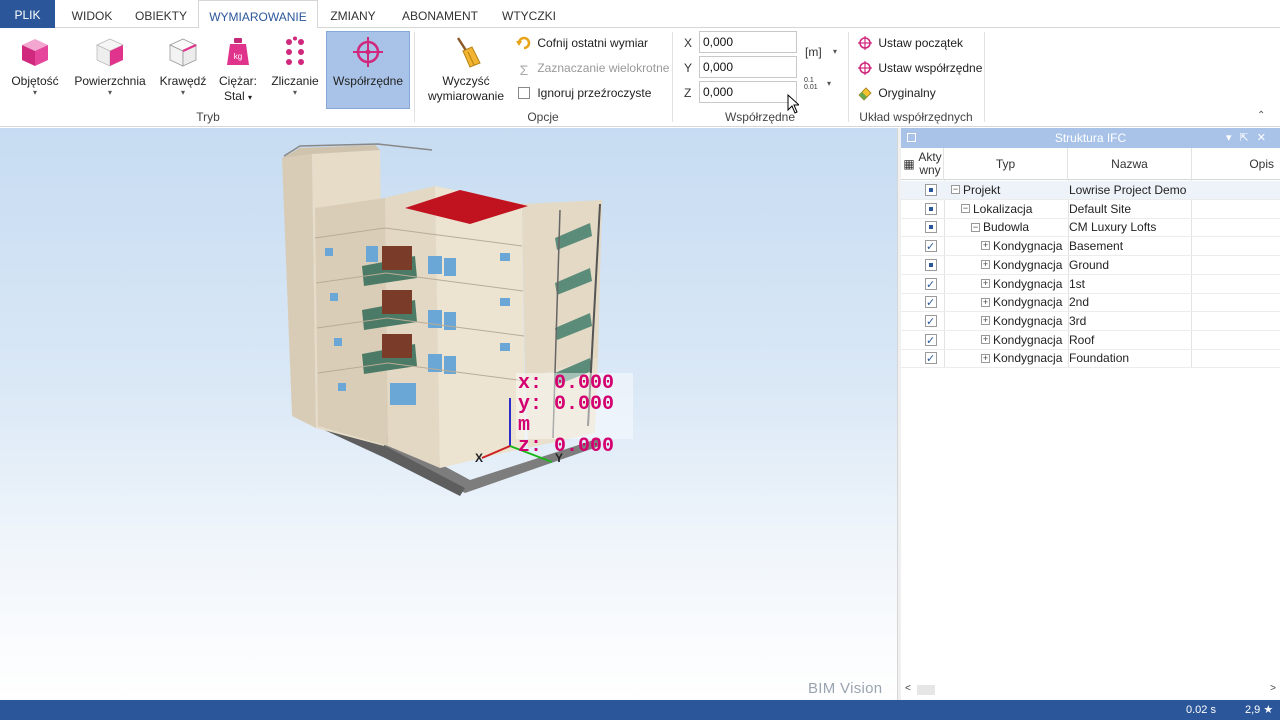 This screenshot has height=720, width=1280. I want to click on unit-dropdown-arrow-icon: ▾, so click(835, 51).